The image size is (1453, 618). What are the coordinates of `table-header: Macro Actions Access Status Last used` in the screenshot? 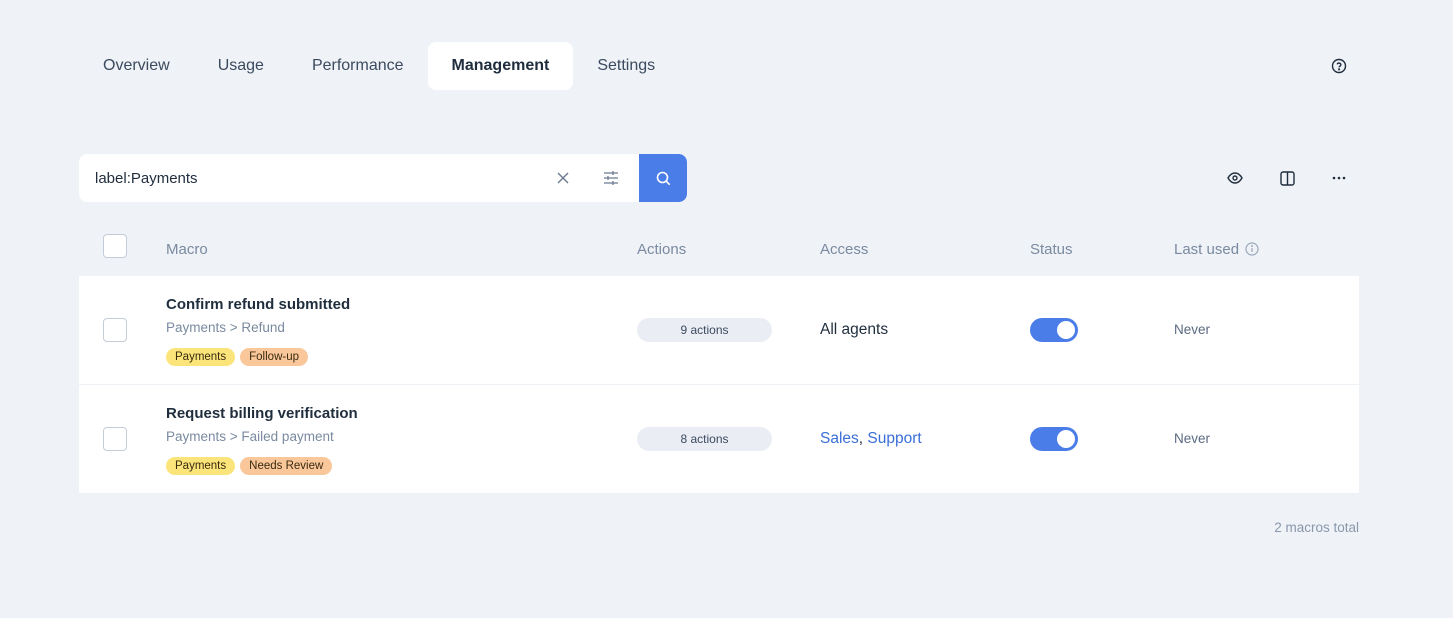 It's located at (719, 249).